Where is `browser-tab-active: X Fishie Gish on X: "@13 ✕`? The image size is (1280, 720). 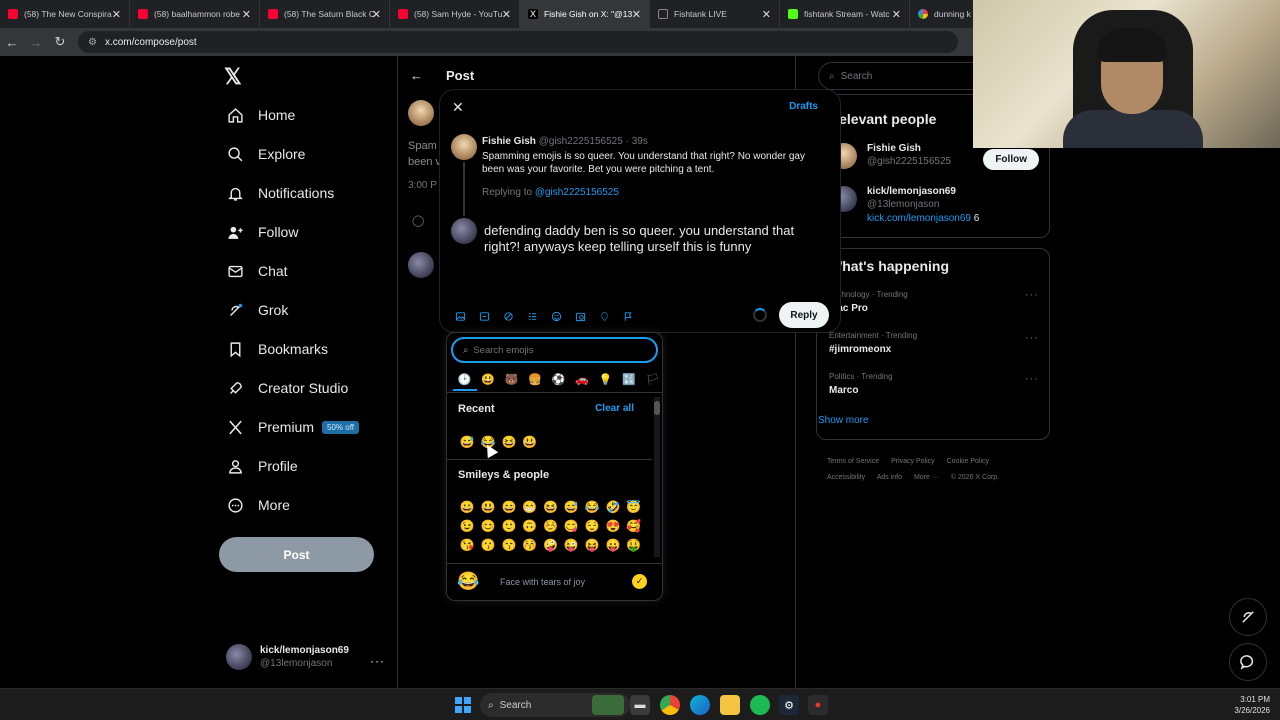
browser-tab-active: X Fishie Gish on X: "@13 ✕ is located at coordinates (585, 14).